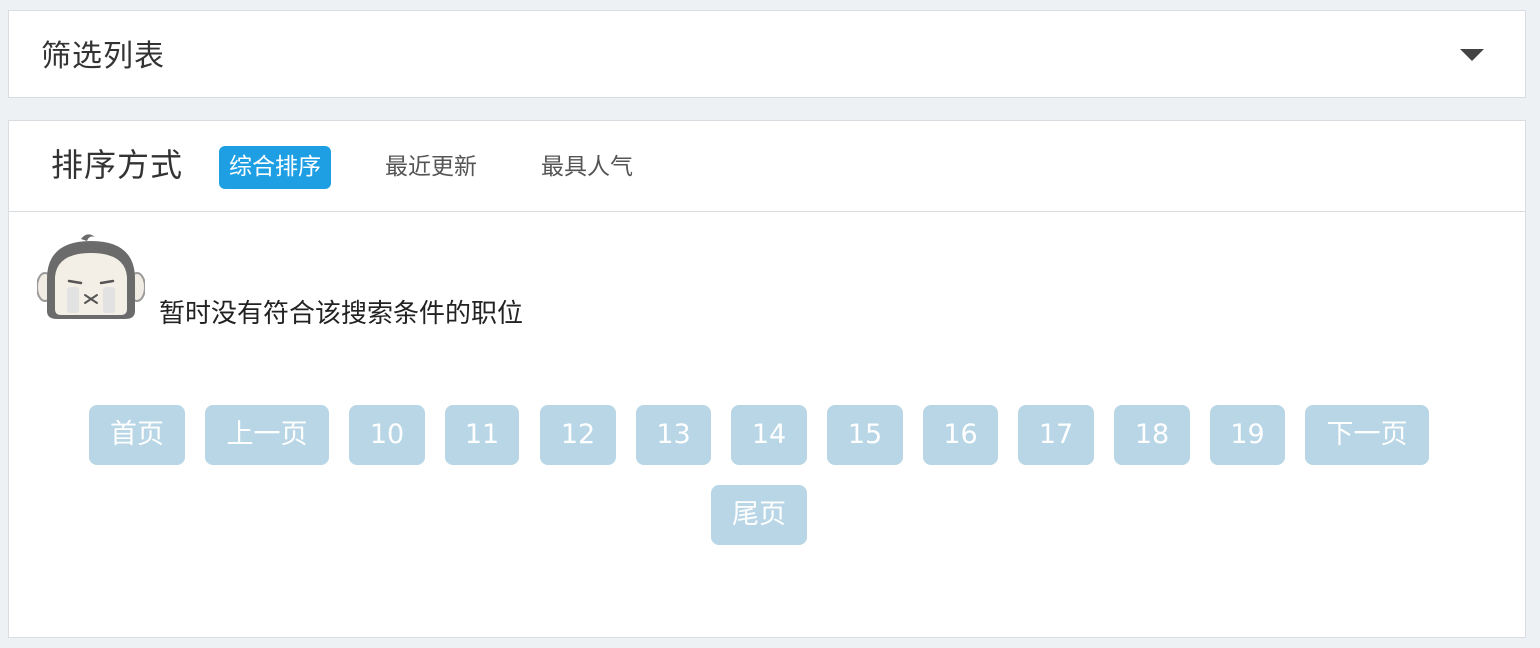 Image resolution: width=1540 pixels, height=648 pixels. Describe the element at coordinates (137, 435) in the screenshot. I see `first-page-button: 首页` at that location.